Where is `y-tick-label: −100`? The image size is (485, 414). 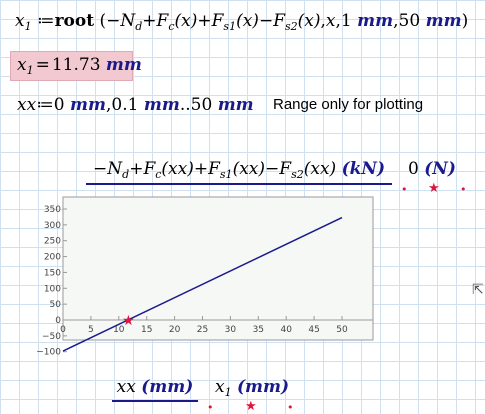
y-tick-label: −100 is located at coordinates (48, 353).